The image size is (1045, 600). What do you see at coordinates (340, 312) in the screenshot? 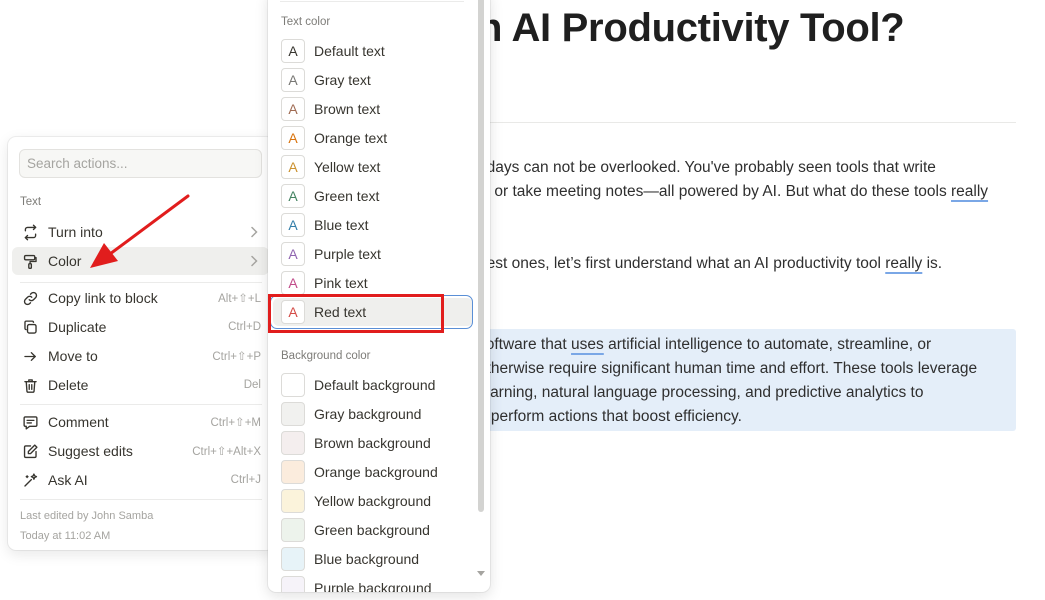
I see `color-option-label: Red text` at bounding box center [340, 312].